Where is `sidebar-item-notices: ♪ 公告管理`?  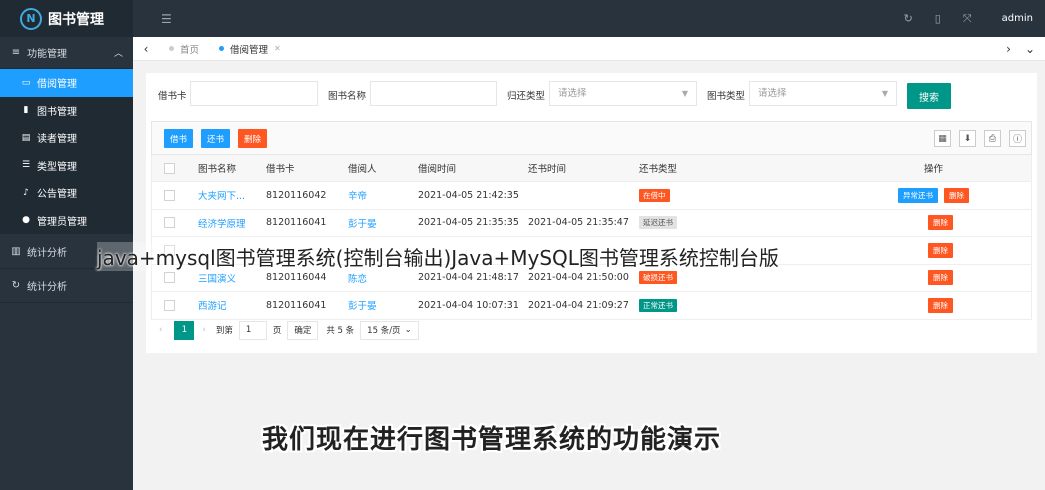 sidebar-item-notices: ♪ 公告管理 is located at coordinates (66, 193).